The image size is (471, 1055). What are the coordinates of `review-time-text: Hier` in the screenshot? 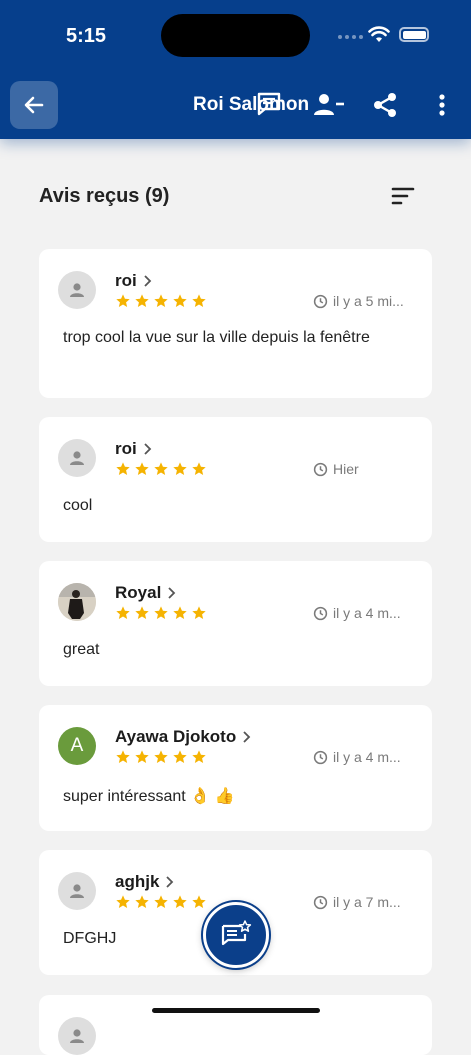 It's located at (346, 469).